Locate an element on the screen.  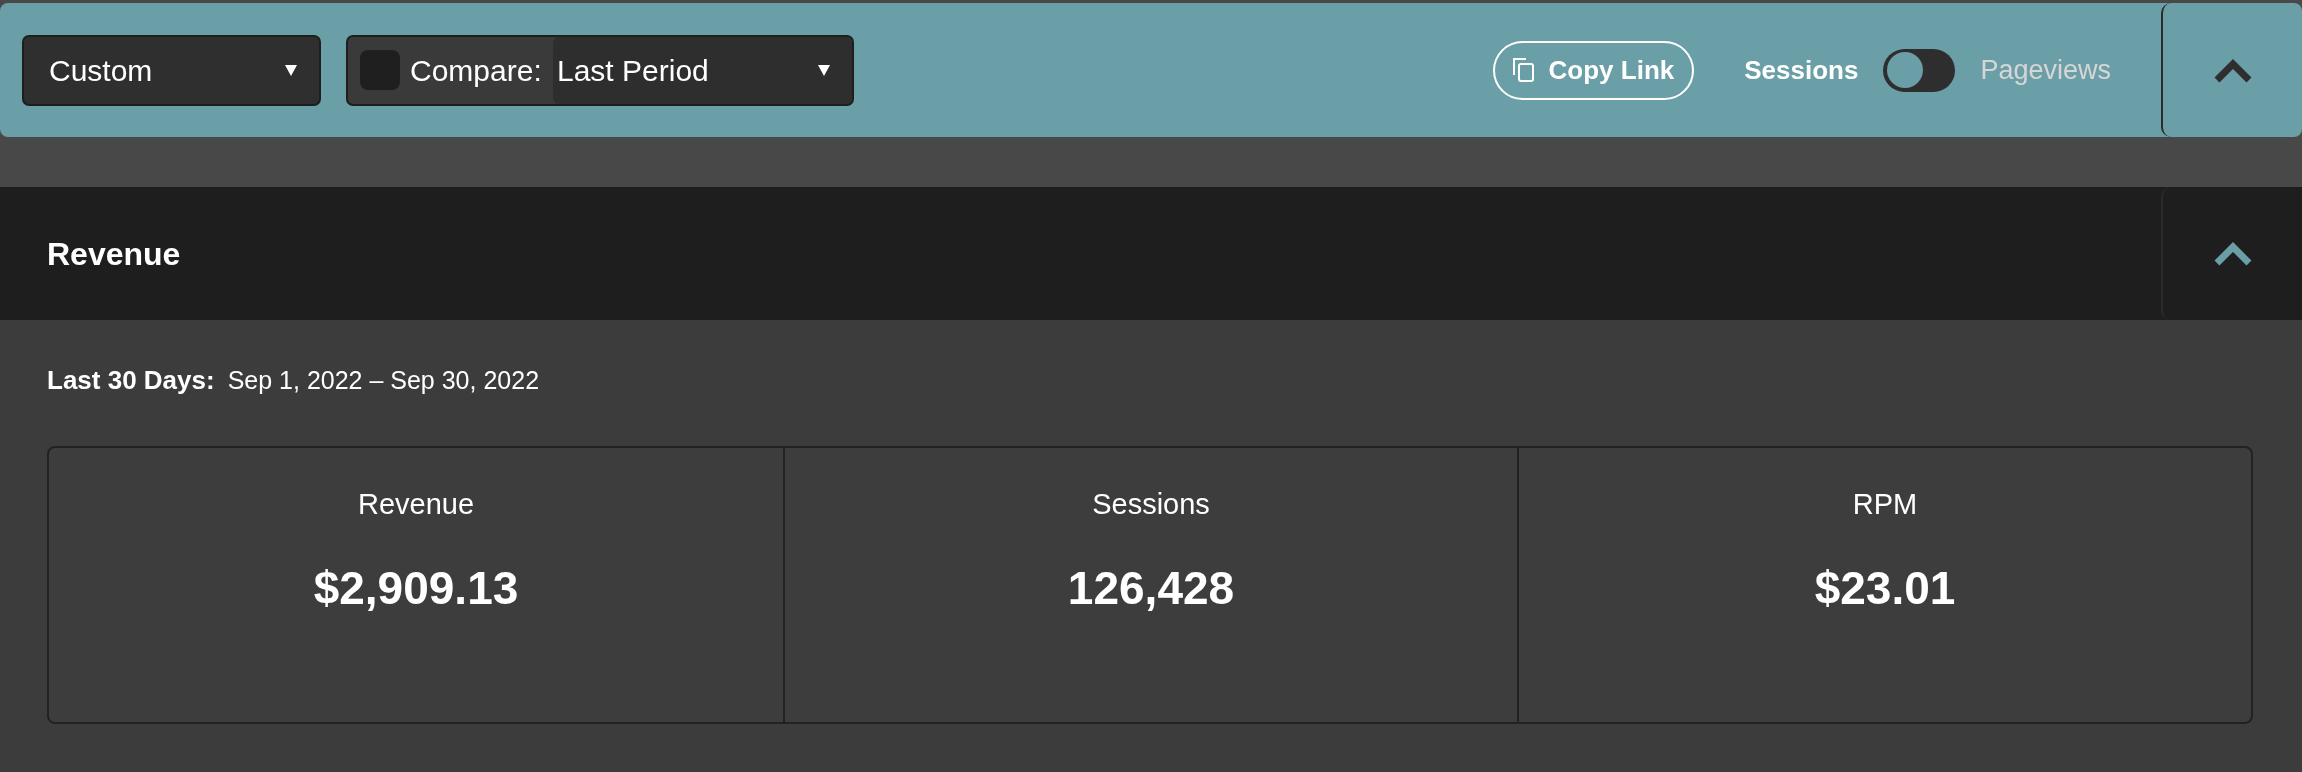
date-range-dropdown: Custom is located at coordinates (171, 70).